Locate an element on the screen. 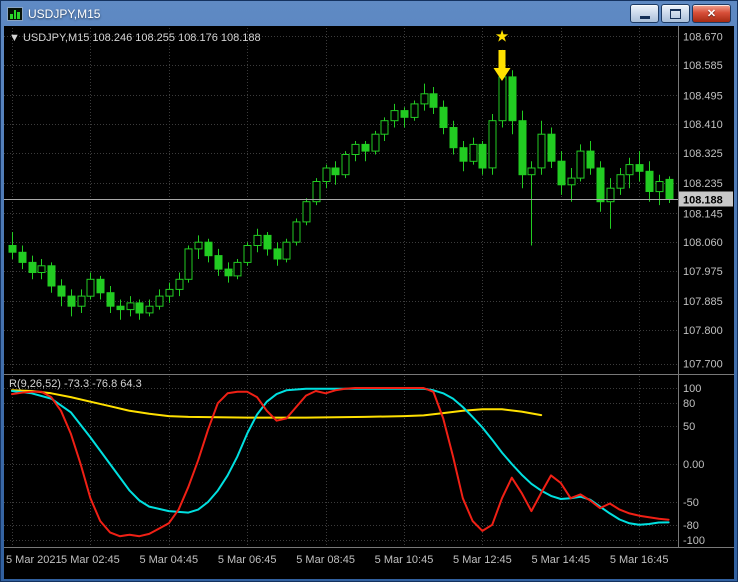  time-axis-label: 5 Mar 2021 is located at coordinates (34, 560).